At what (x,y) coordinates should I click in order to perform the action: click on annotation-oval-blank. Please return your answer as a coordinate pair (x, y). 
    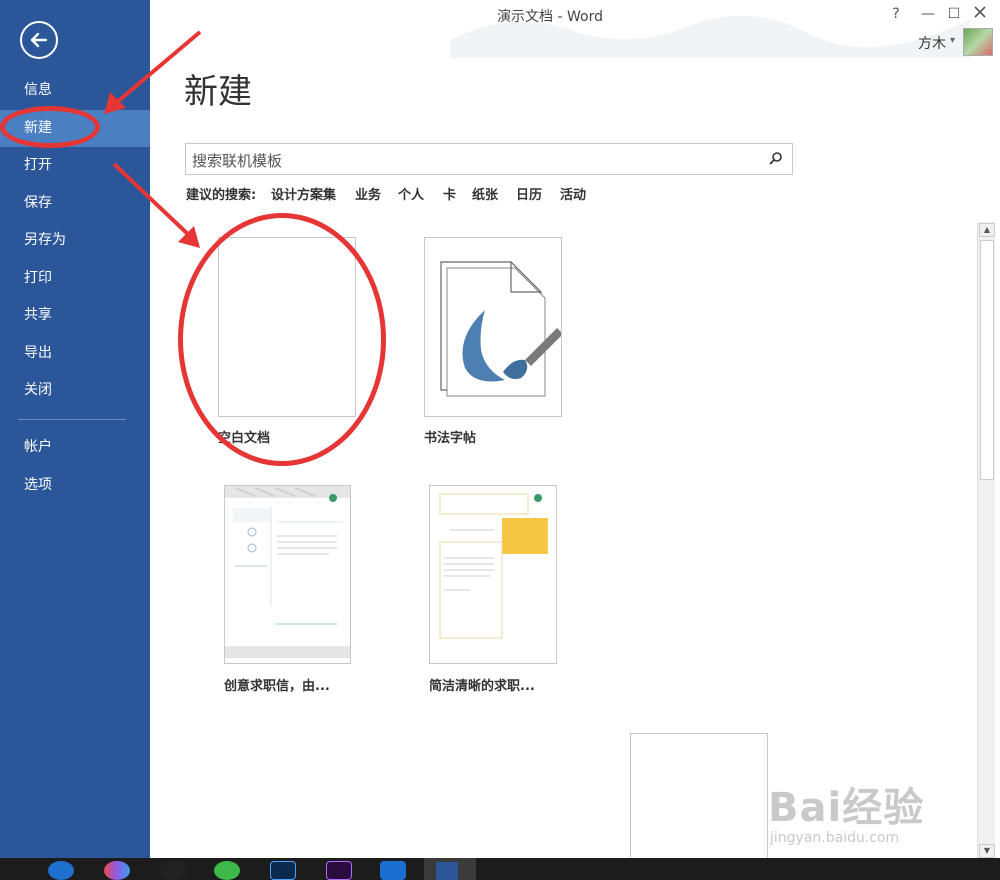
    Looking at the image, I should click on (282, 339).